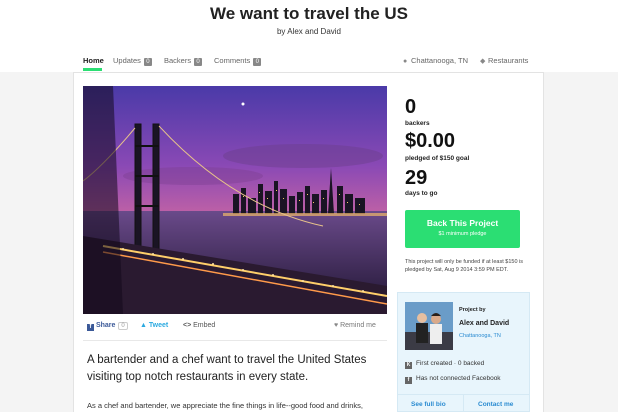 This screenshot has width=618, height=412. I want to click on tab-home: Home, so click(93, 60).